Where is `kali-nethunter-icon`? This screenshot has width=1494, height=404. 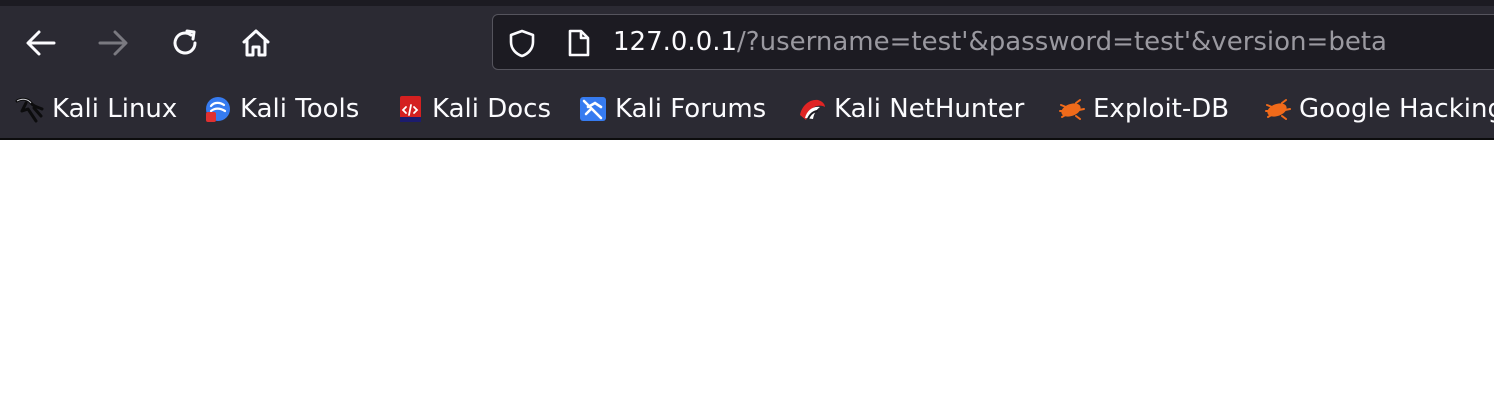
kali-nethunter-icon is located at coordinates (812, 109).